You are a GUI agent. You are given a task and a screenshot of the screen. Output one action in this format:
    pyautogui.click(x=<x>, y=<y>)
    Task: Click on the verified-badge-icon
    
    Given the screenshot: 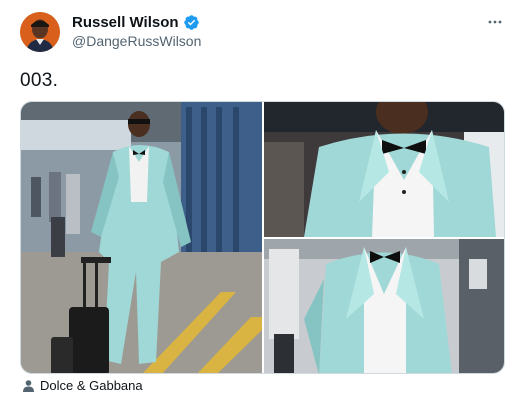 What is the action you would take?
    pyautogui.click(x=191, y=22)
    